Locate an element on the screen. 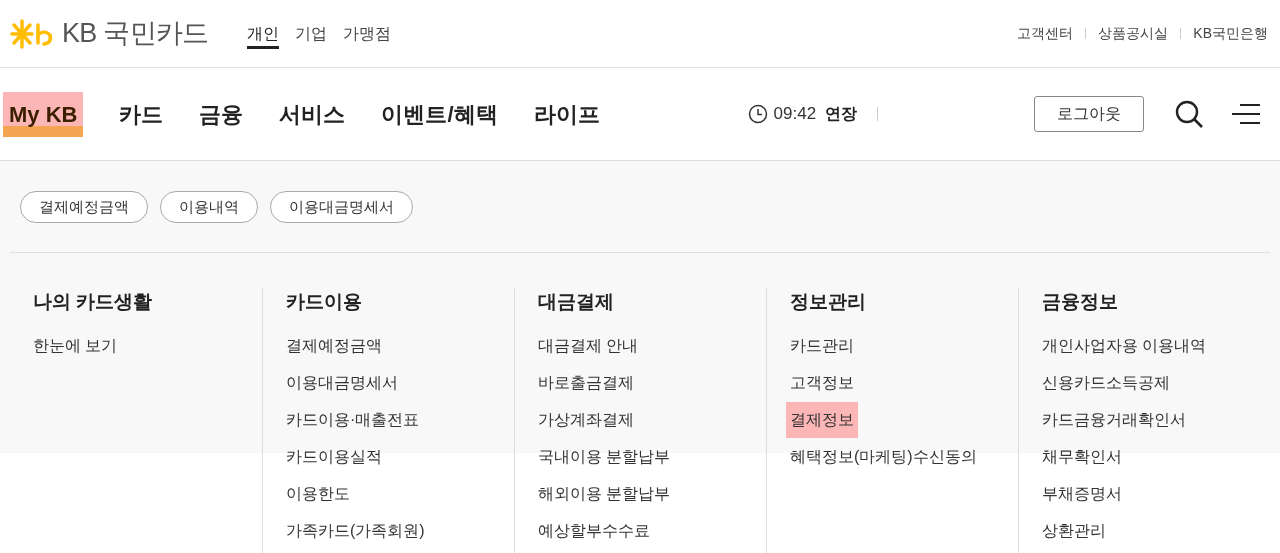  utility-link: KB국민은행 is located at coordinates (1230, 33).